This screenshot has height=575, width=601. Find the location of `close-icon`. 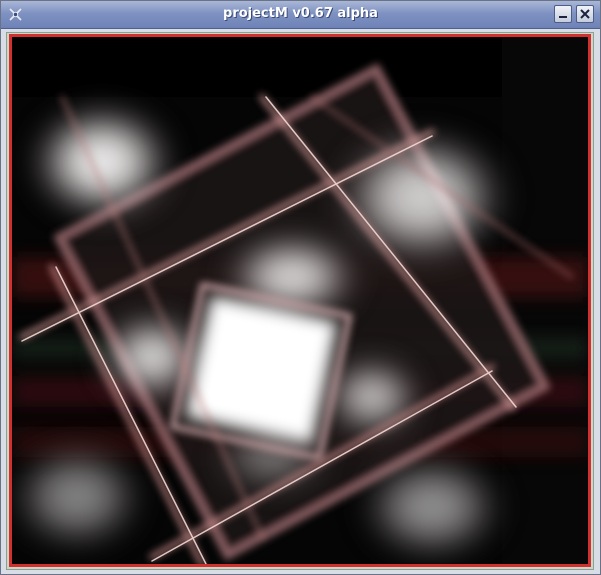

close-icon is located at coordinates (585, 14).